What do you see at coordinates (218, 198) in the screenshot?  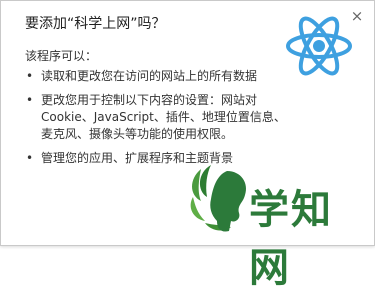 I see `leaf-face-logo` at bounding box center [218, 198].